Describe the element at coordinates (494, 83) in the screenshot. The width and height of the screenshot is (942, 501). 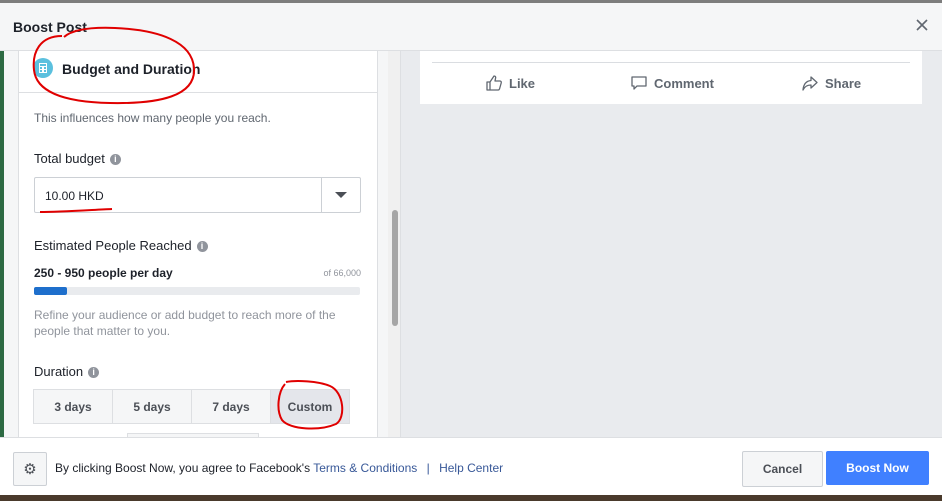
I see `thumbs-up-icon` at that location.